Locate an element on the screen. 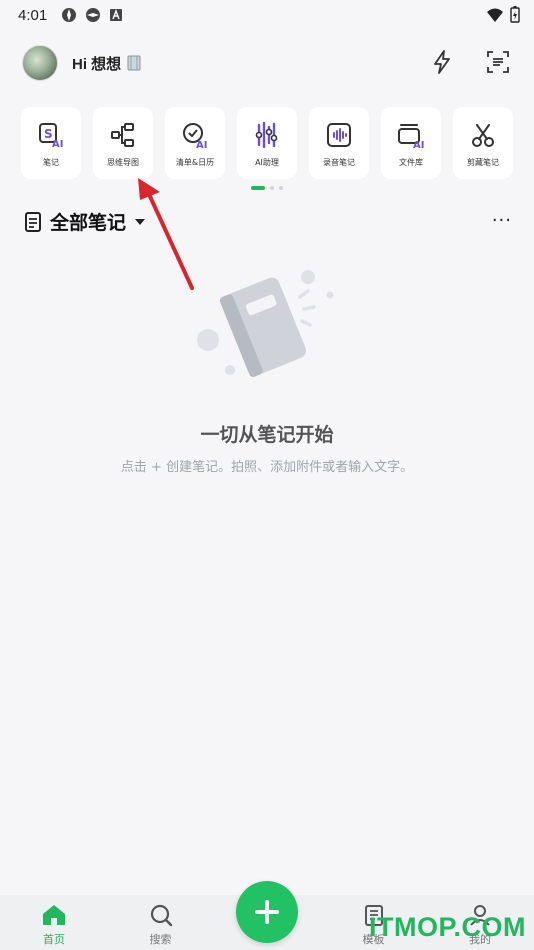 The image size is (534, 950). nav-search: 搜索 is located at coordinates (161, 922).